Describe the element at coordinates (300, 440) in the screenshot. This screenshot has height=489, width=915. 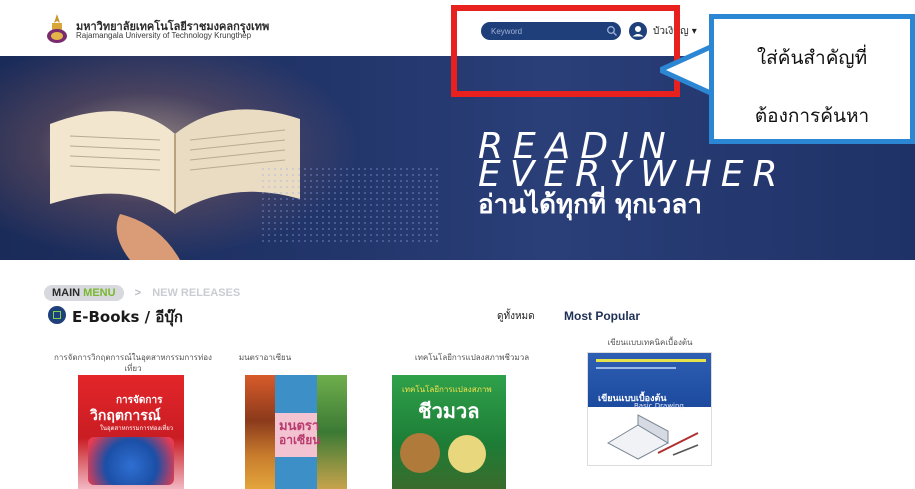
I see `cover-title-line2: อาเซียน` at that location.